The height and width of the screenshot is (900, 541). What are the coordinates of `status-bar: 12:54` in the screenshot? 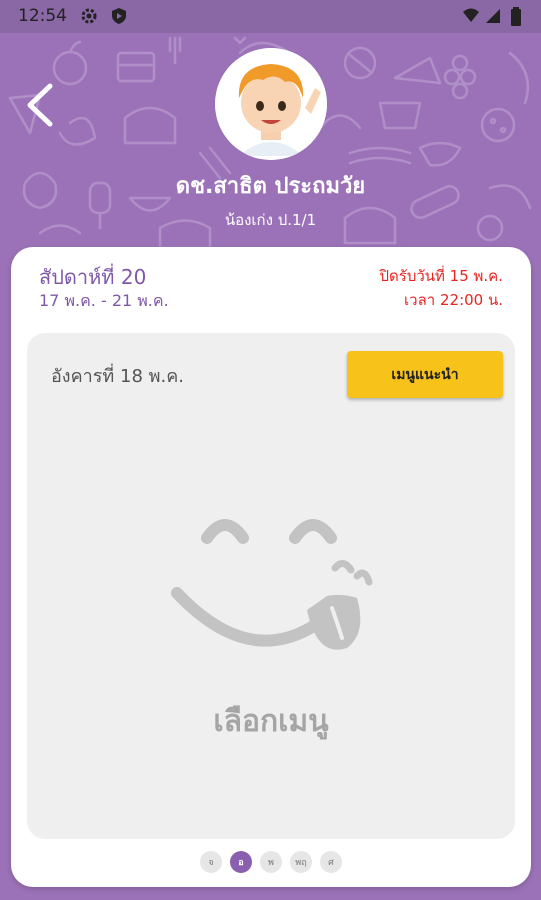 It's located at (270, 16).